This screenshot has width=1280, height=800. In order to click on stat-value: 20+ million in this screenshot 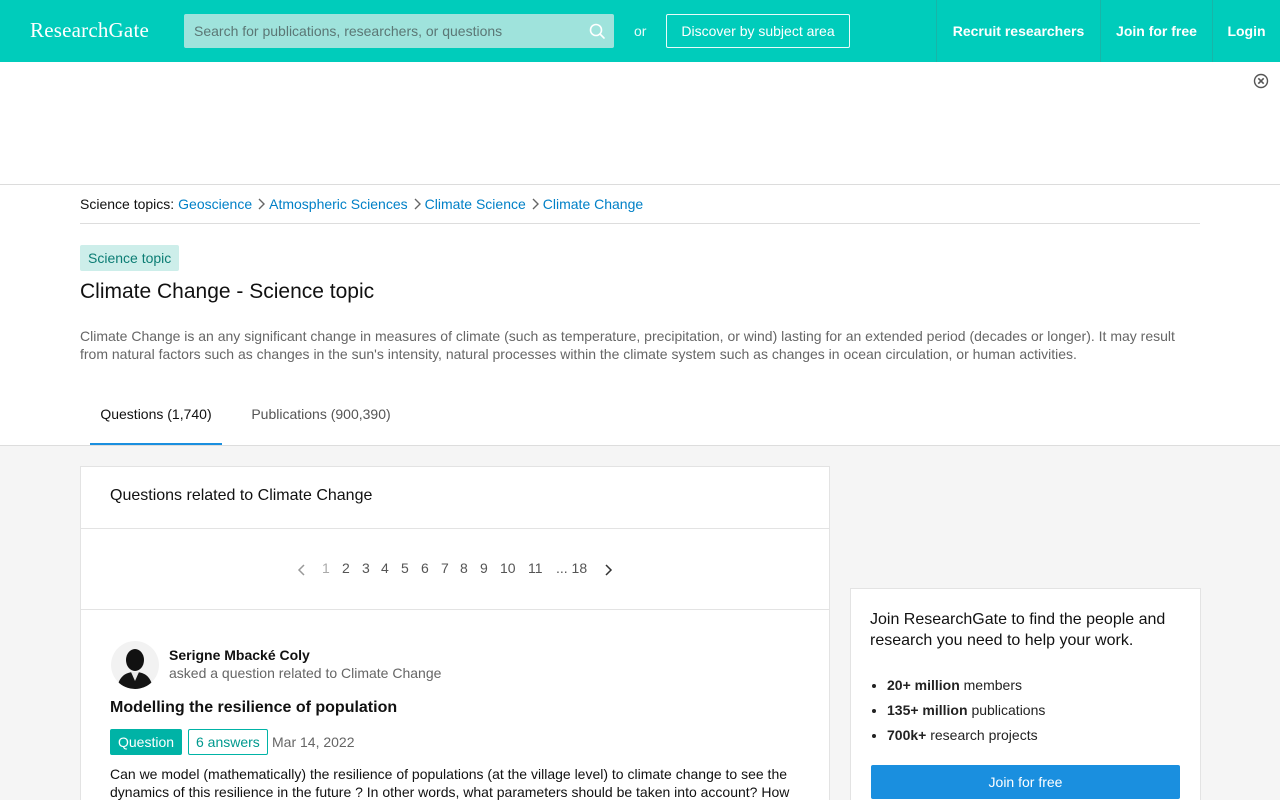, I will do `click(923, 685)`.